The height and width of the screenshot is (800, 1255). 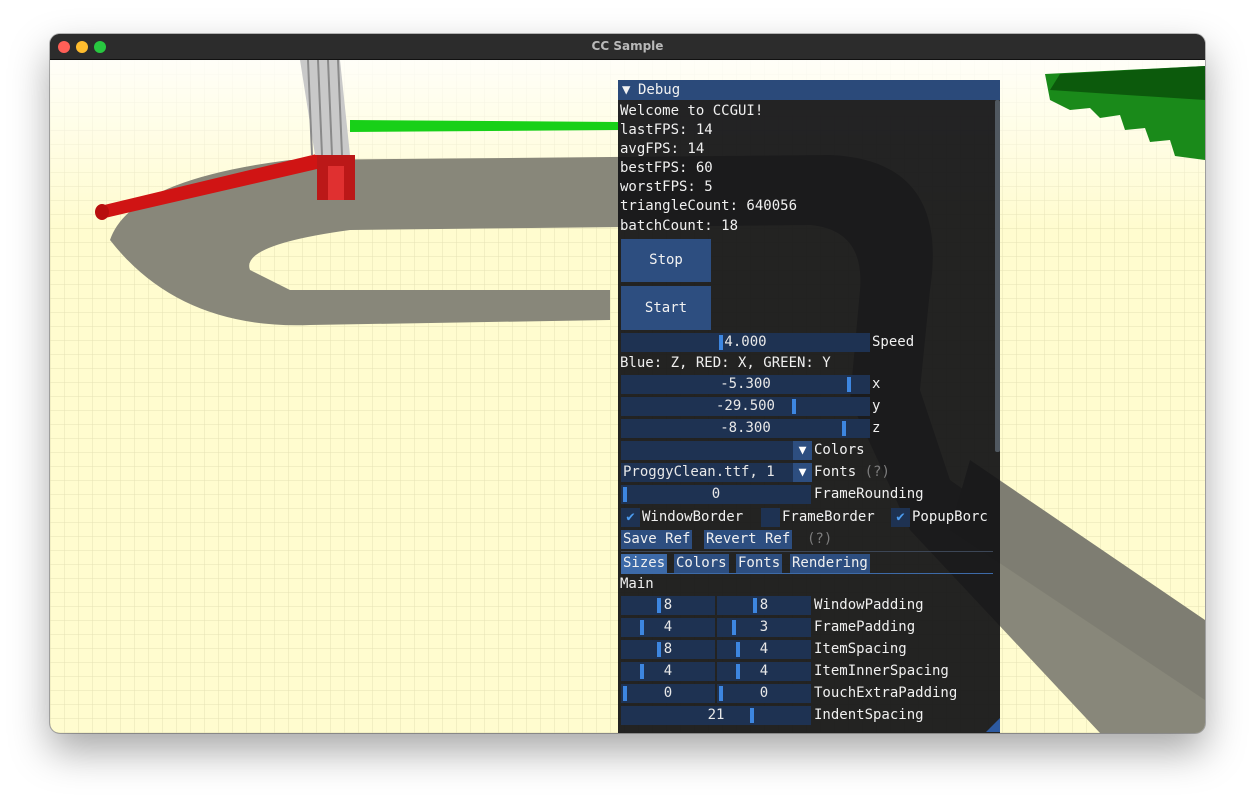 What do you see at coordinates (876, 384) in the screenshot?
I see `x-label: x` at bounding box center [876, 384].